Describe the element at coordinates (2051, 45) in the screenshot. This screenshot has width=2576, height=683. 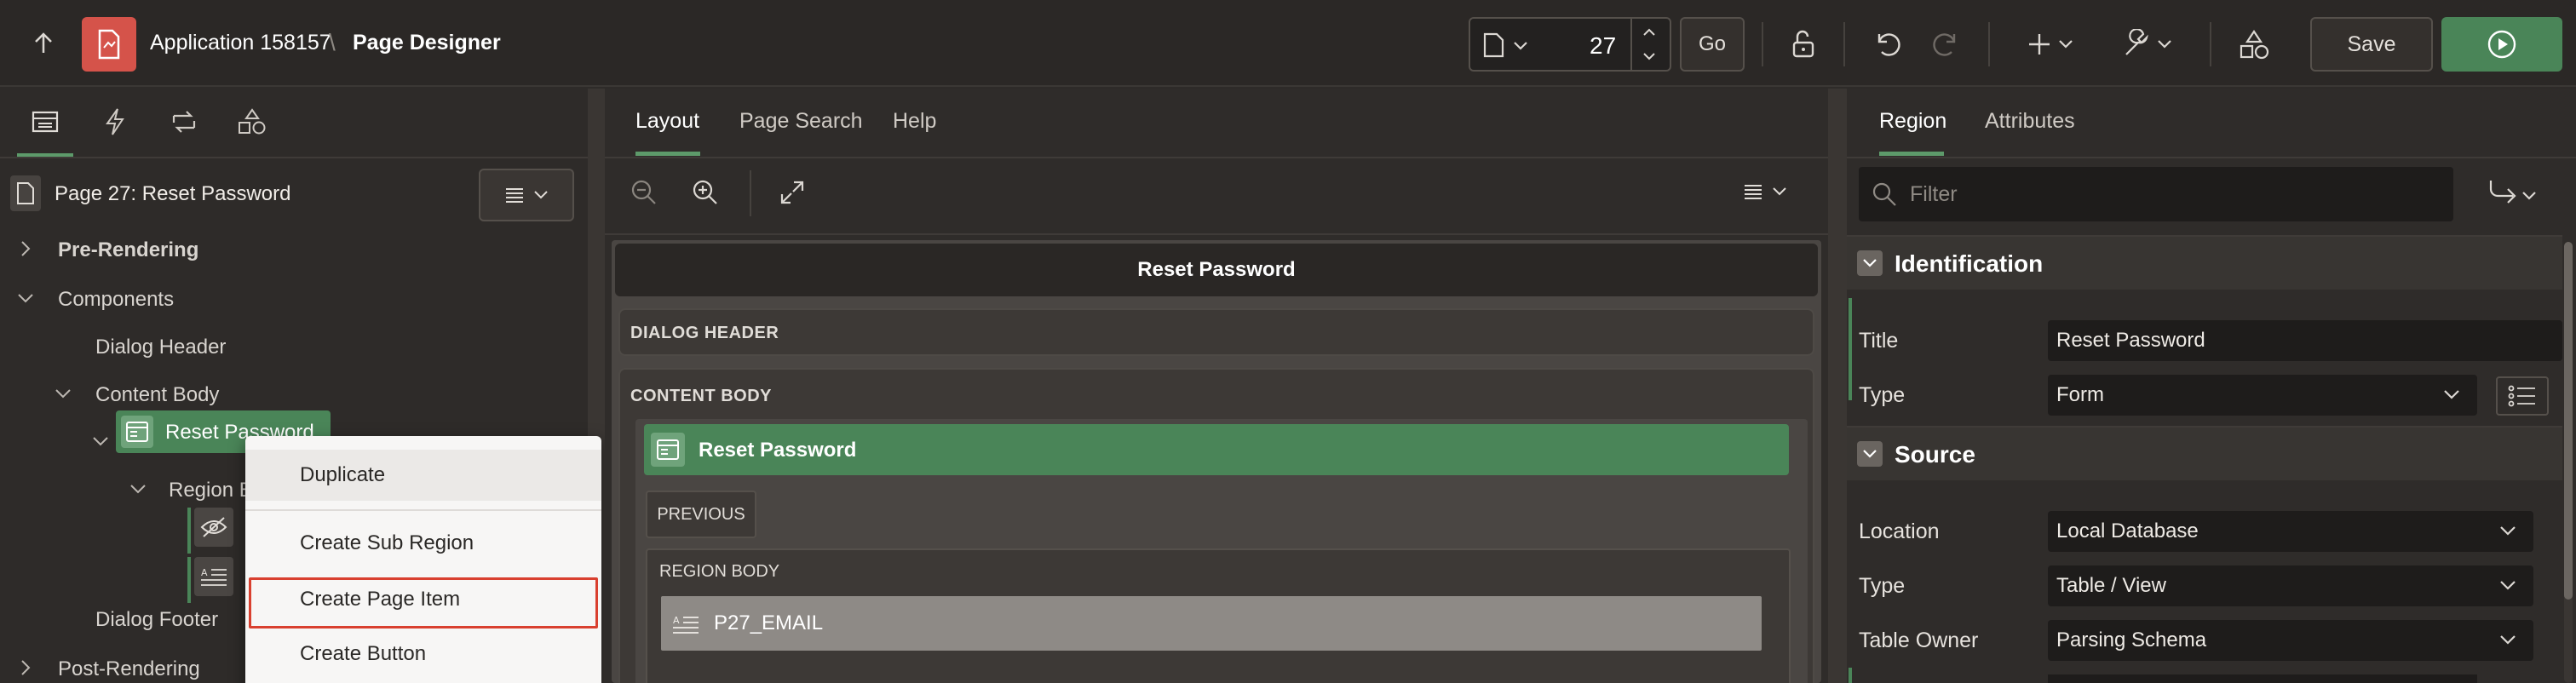
I see `create-menu-button` at that location.